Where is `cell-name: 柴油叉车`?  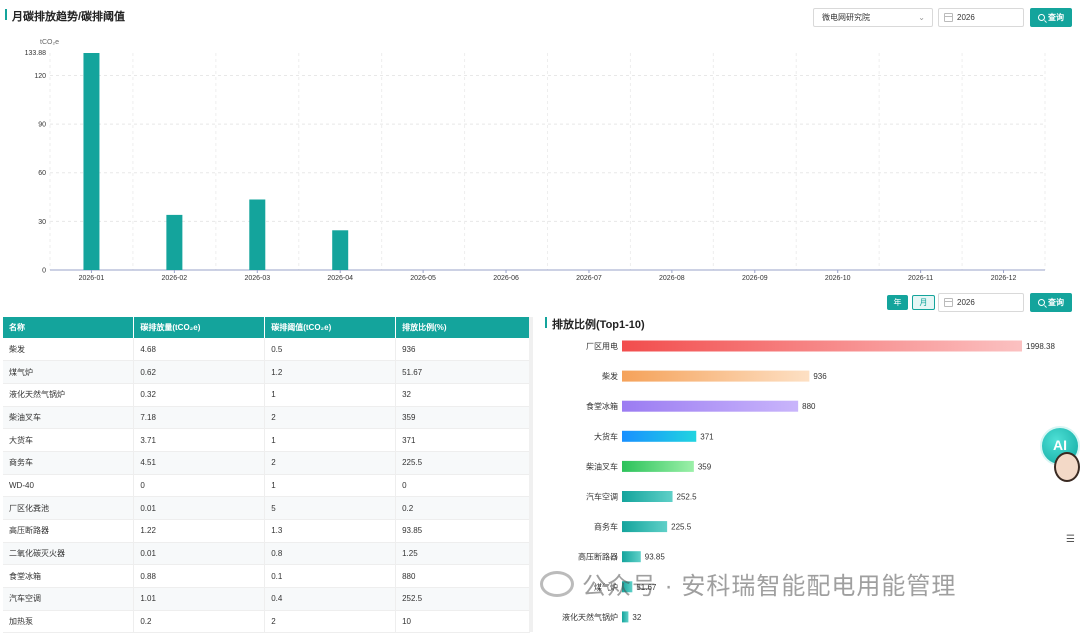 cell-name: 柴油叉车 is located at coordinates (69, 418).